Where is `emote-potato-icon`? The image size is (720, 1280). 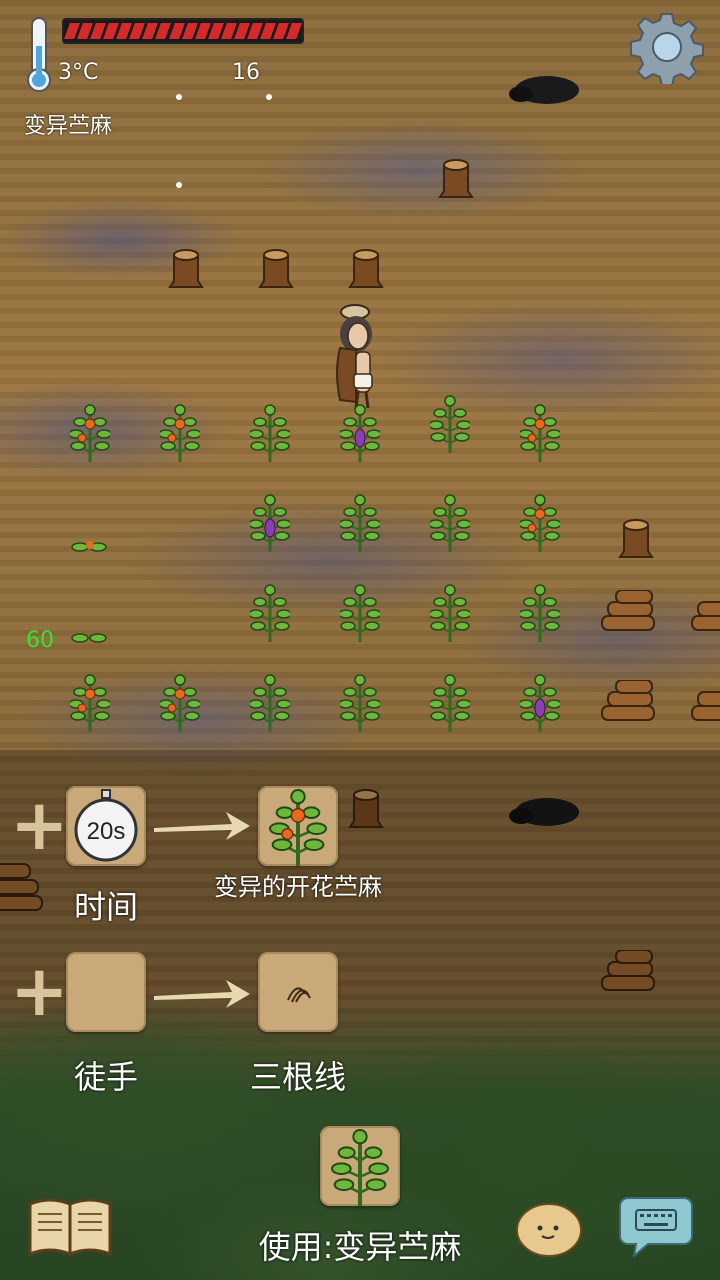 emote-potato-icon is located at coordinates (549, 1229).